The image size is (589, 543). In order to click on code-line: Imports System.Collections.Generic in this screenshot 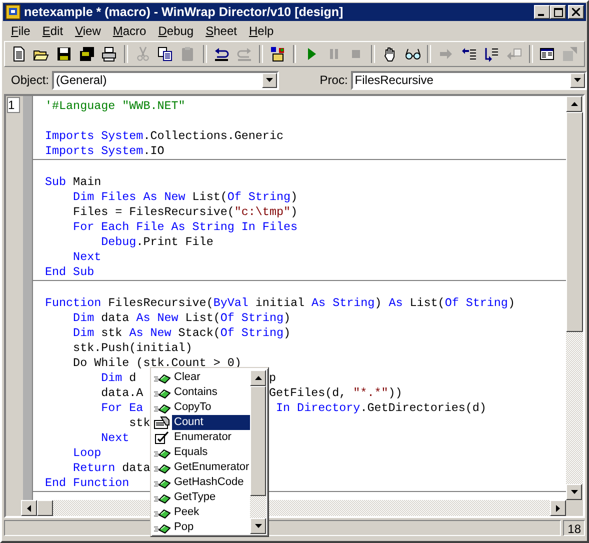, I will do `click(164, 136)`.